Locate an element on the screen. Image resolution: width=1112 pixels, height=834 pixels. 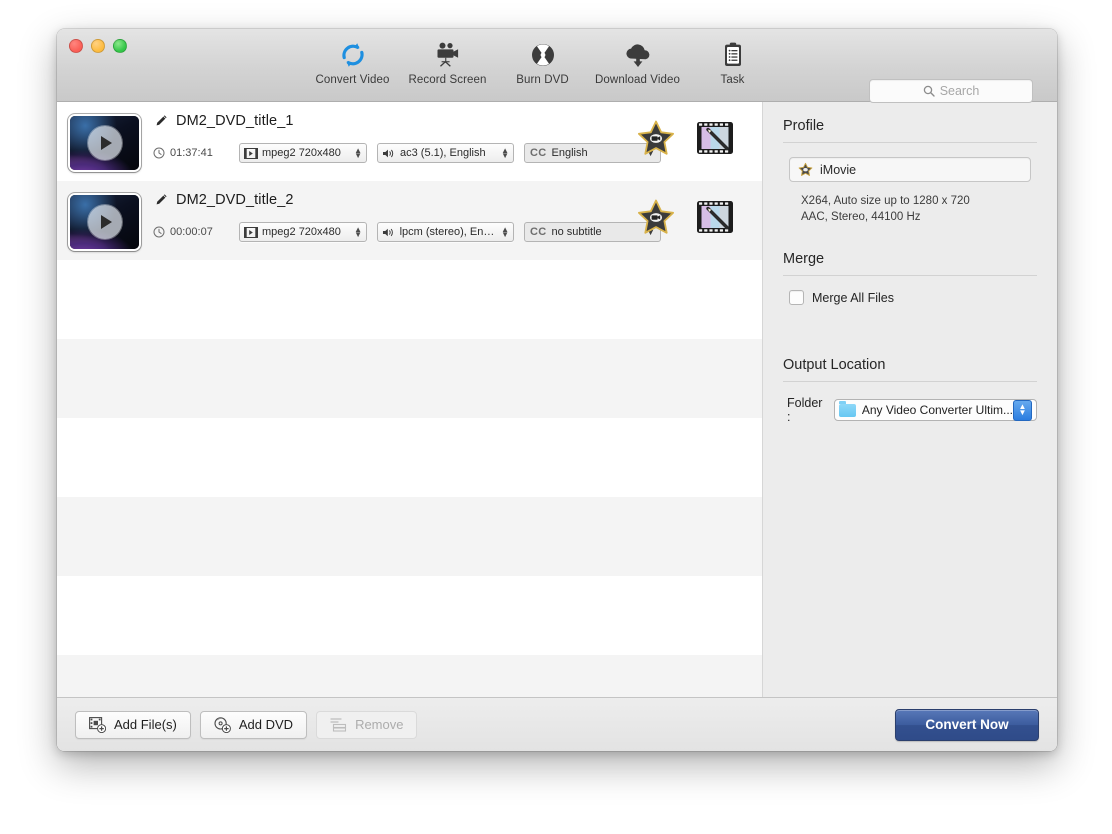
output-location-heading: Output Location is located at coordinates (834, 365).